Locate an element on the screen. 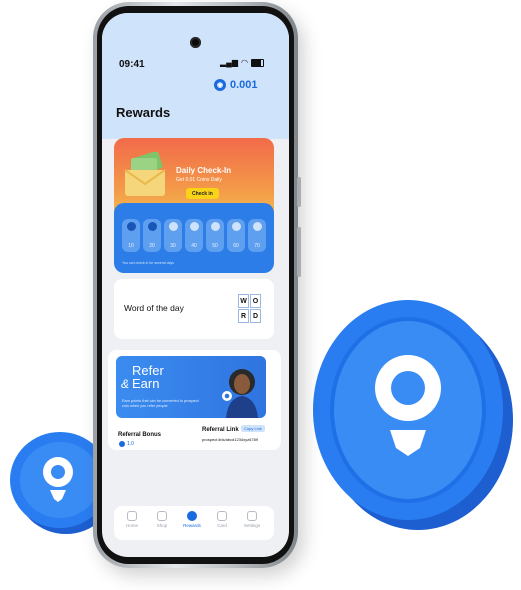 This screenshot has width=521, height=590. bottom-nav: Home Shop Rewards Card Settings is located at coordinates (194, 523).